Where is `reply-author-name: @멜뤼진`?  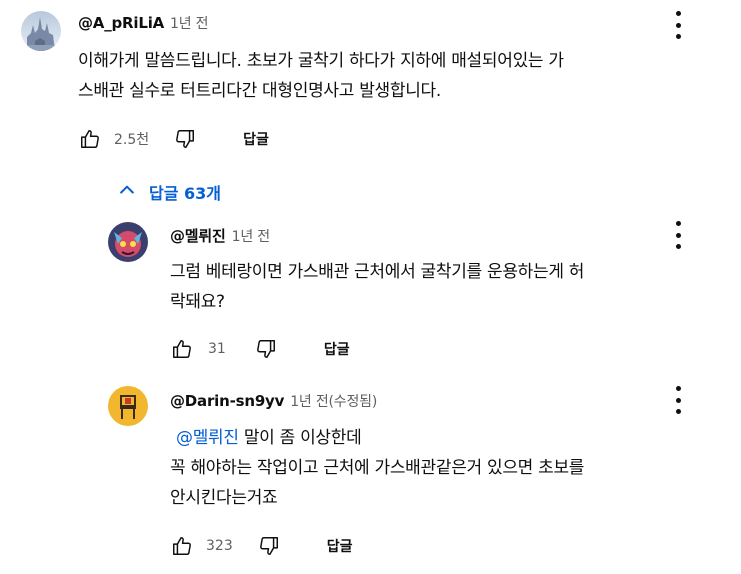
reply-author-name: @멜뤼진 is located at coordinates (198, 236).